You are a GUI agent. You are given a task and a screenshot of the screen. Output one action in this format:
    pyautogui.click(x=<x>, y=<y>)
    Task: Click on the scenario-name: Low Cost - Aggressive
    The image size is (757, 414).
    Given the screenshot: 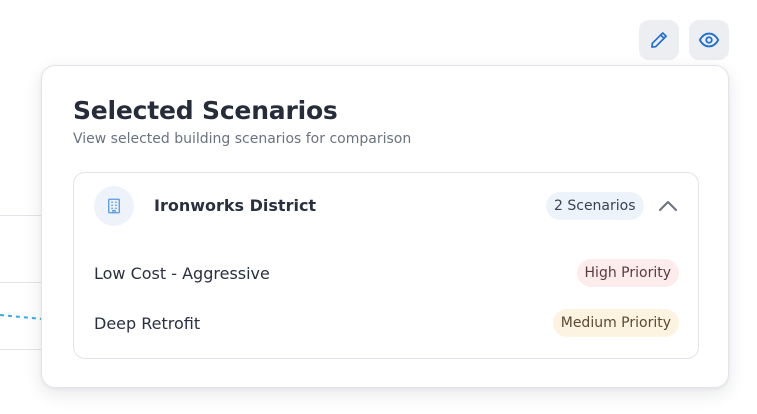 What is the action you would take?
    pyautogui.click(x=182, y=273)
    